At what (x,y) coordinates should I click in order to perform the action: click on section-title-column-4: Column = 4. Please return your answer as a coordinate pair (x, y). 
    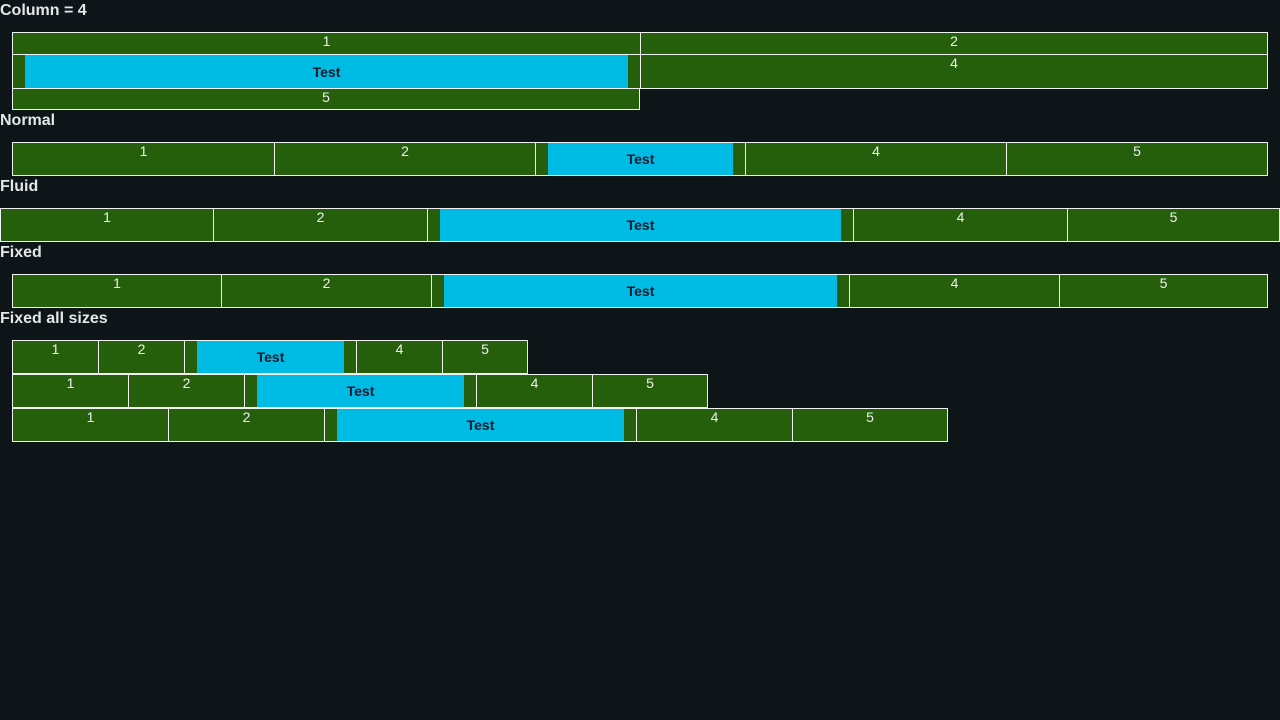
    Looking at the image, I should click on (43, 10).